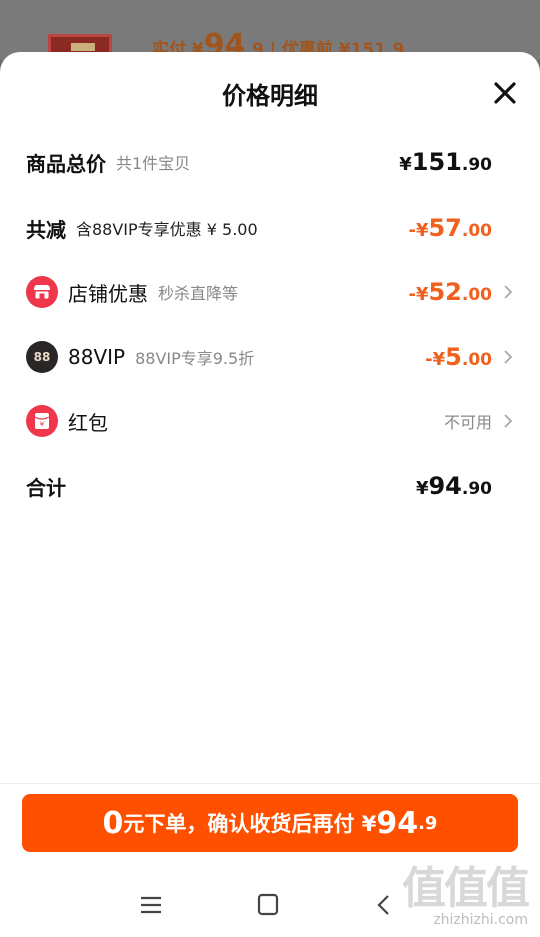 The image size is (540, 937). Describe the element at coordinates (270, 783) in the screenshot. I see `footer-divider` at that location.